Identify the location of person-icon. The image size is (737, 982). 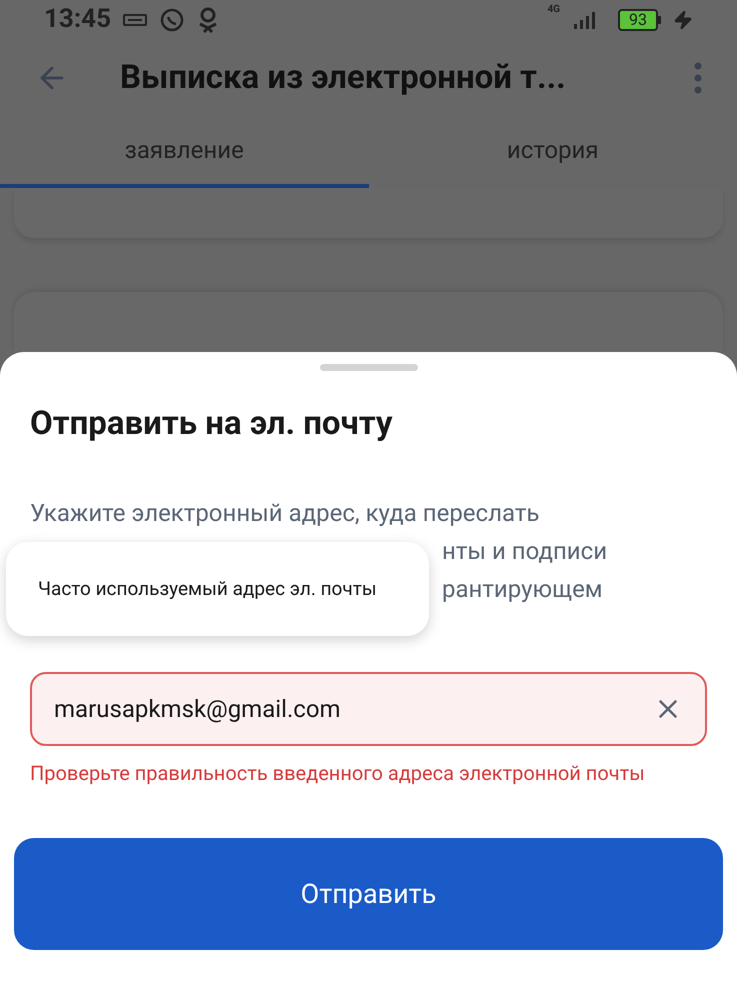
(208, 19).